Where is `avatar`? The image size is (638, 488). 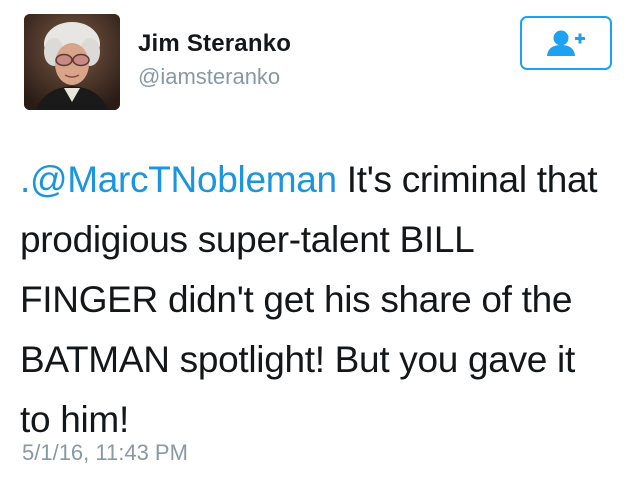
avatar is located at coordinates (72, 62).